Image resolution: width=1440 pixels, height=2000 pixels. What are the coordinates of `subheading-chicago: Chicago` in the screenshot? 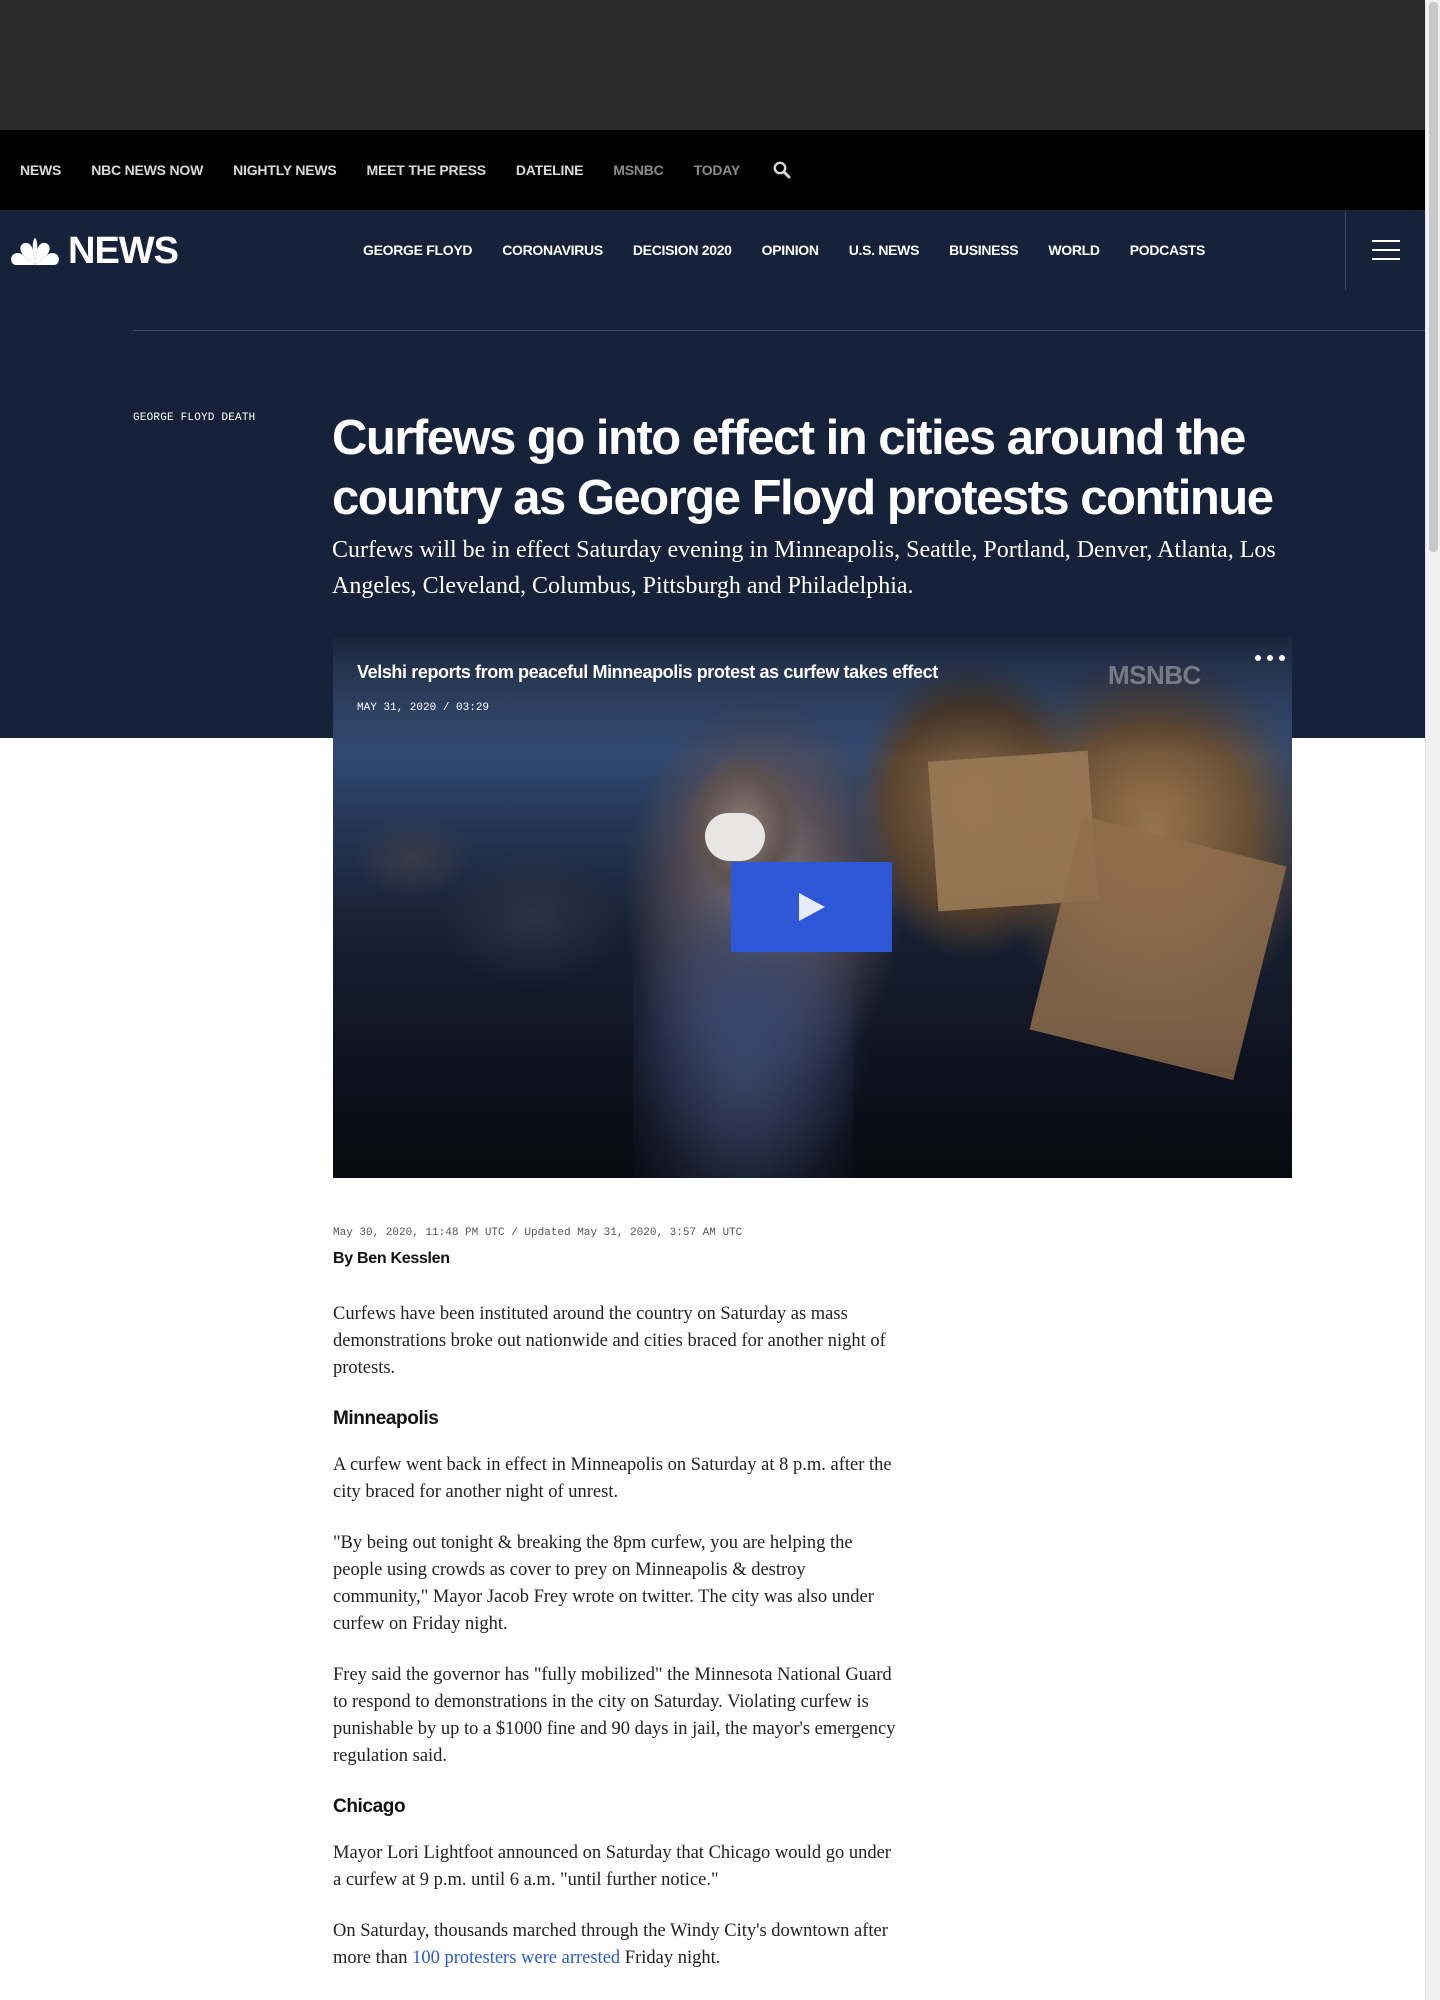 It's located at (369, 1806).